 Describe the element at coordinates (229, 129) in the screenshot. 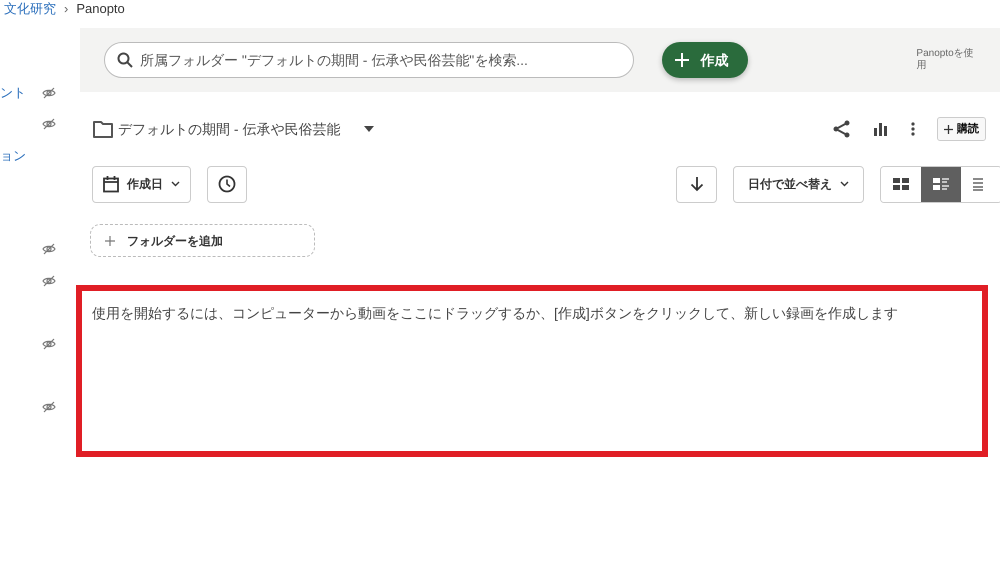

I see `folder-title: デフォルトの期間 - 伝承や民俗芸能` at that location.